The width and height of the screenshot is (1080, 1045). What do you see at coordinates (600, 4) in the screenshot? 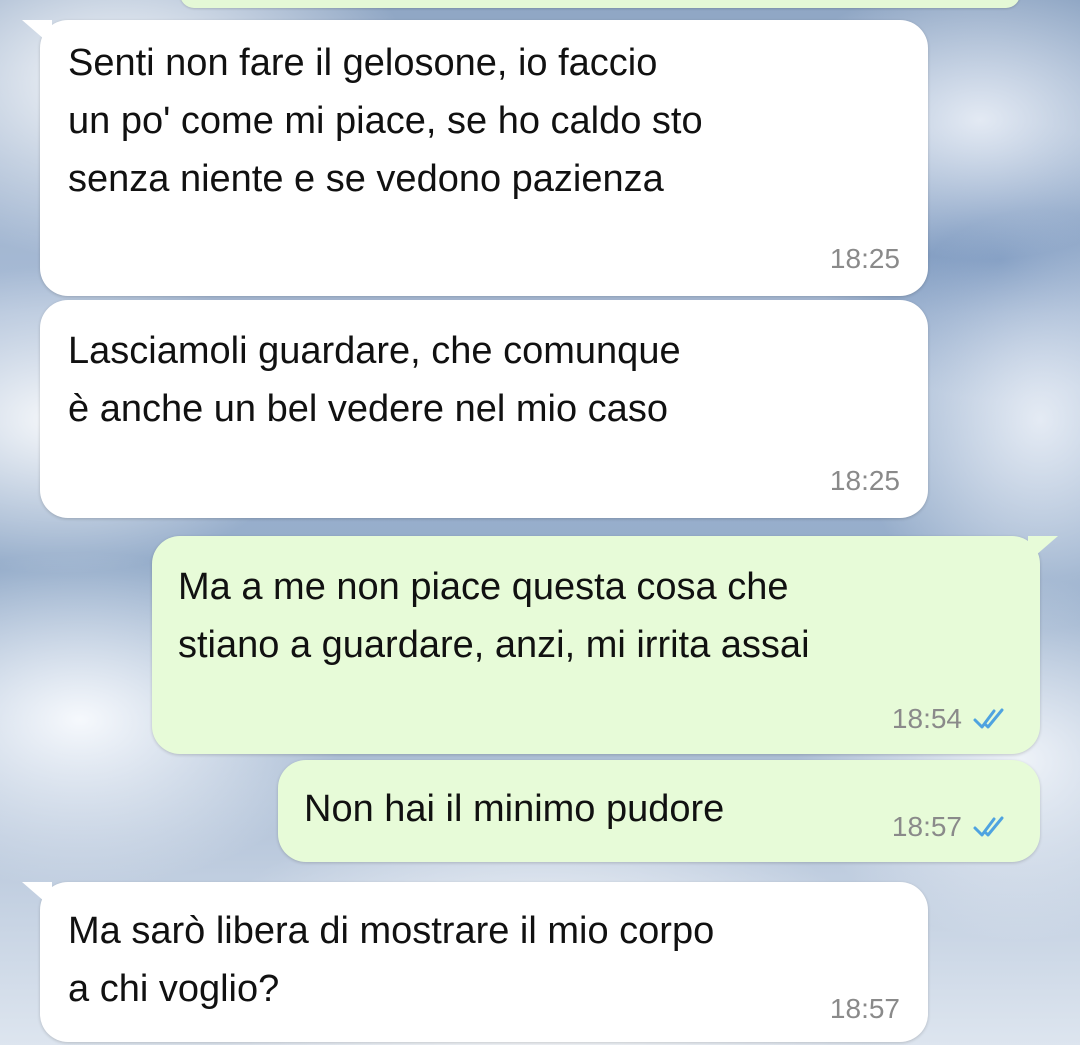
I see `previous-message-bubble-edge` at bounding box center [600, 4].